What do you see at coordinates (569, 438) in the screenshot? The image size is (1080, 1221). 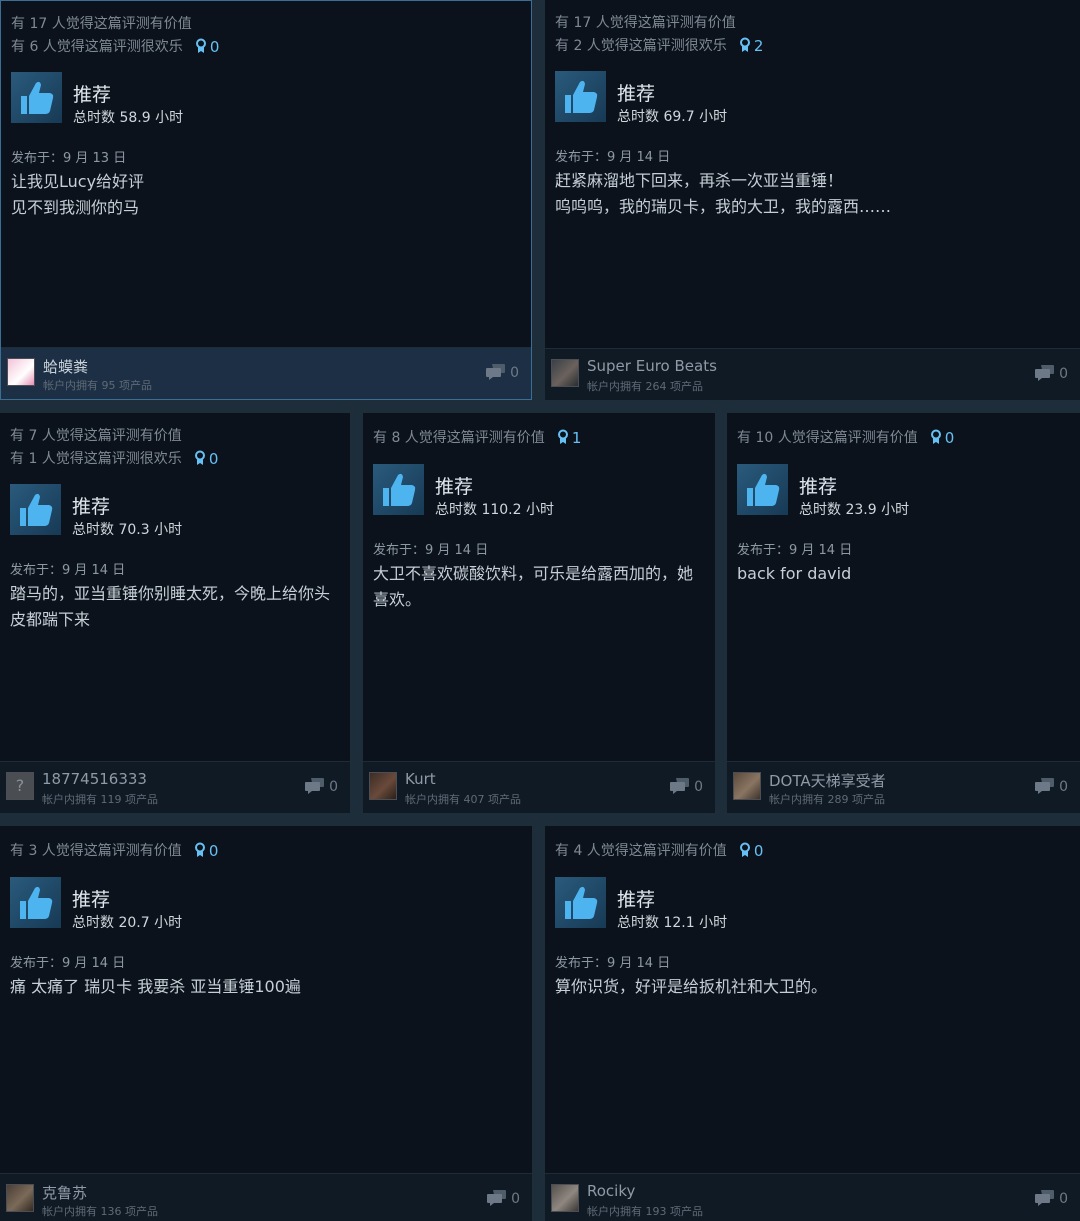 I see `award-button: 1` at bounding box center [569, 438].